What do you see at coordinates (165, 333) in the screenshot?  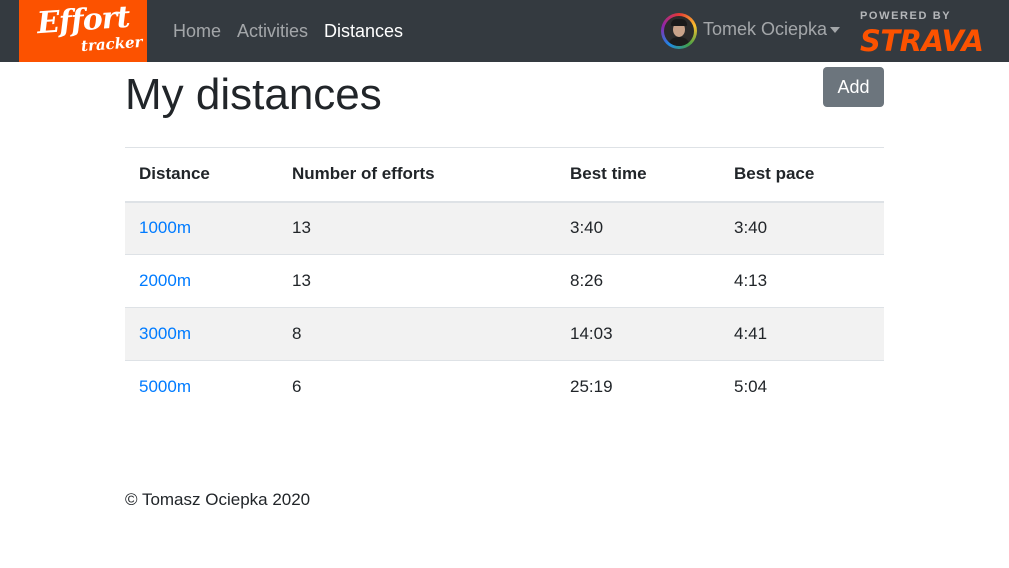 I see `distance-link: 3000m` at bounding box center [165, 333].